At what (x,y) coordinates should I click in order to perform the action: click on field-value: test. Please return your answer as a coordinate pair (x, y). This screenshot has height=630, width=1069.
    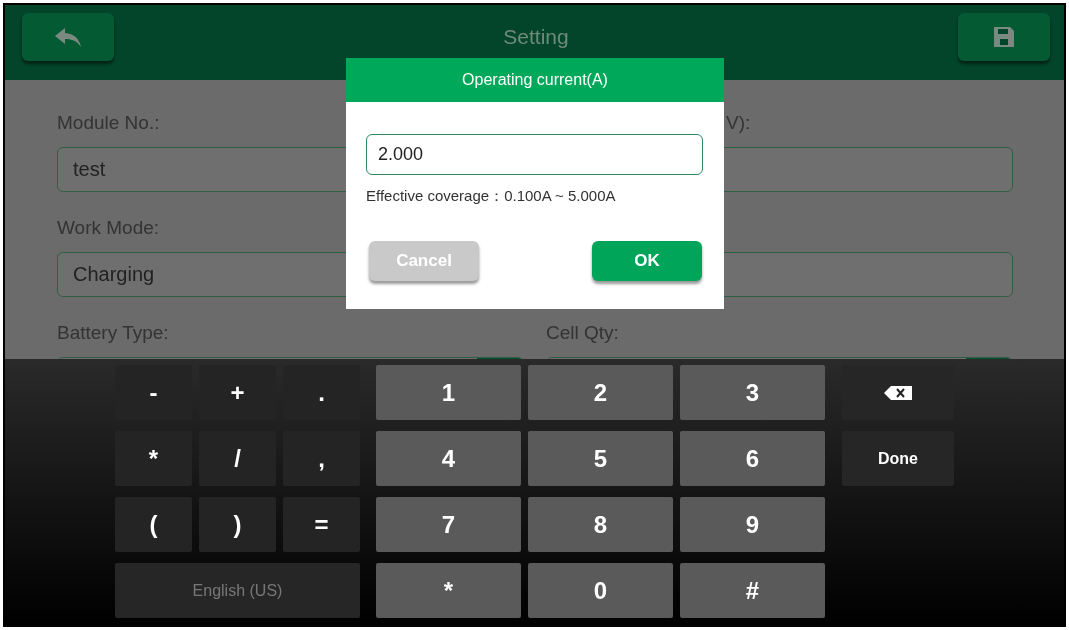
    Looking at the image, I should click on (89, 169).